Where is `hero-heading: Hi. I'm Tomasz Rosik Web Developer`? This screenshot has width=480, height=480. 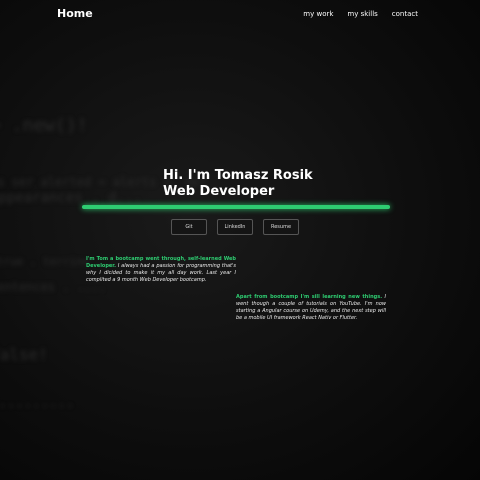
hero-heading: Hi. I'm Tomasz Rosik Web Developer is located at coordinates (238, 184).